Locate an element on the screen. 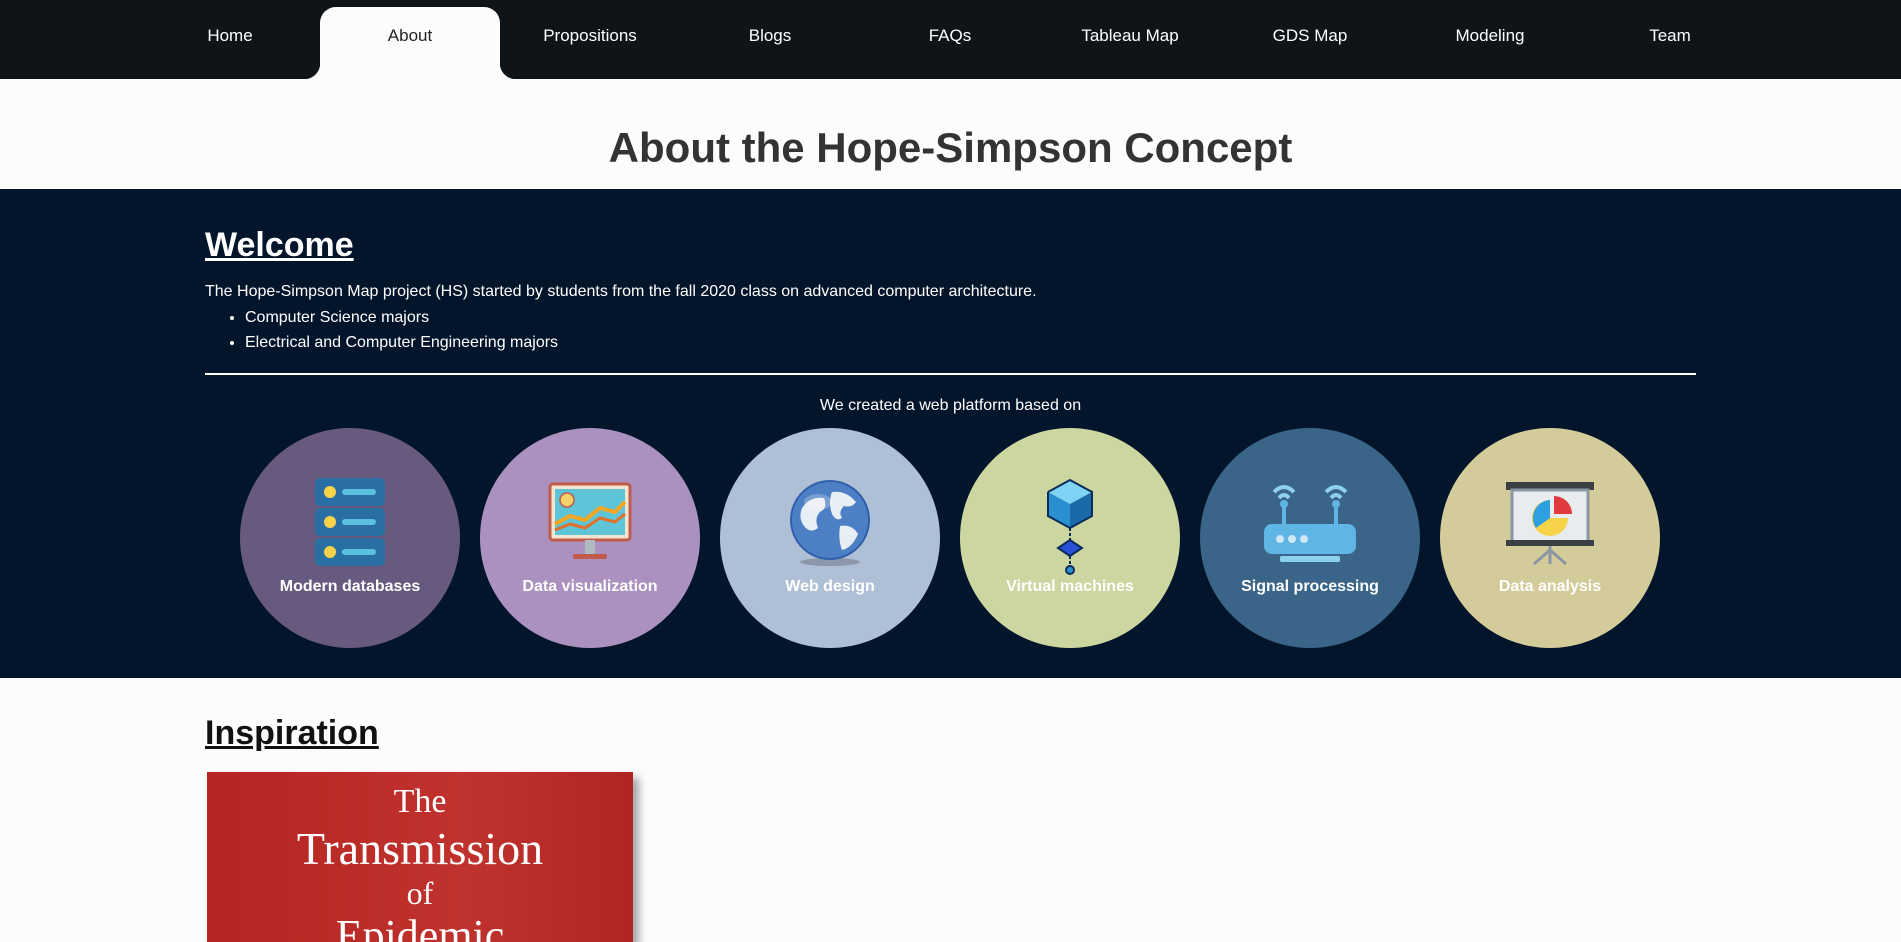 The image size is (1901, 942). nav-about: About is located at coordinates (410, 43).